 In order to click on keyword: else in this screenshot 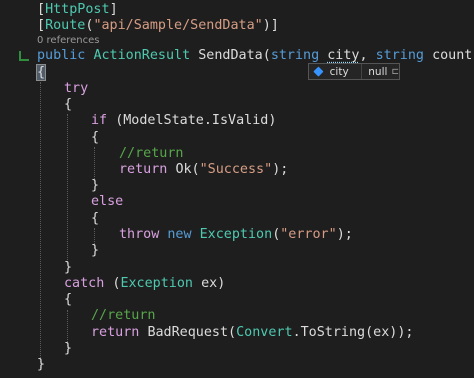, I will do `click(107, 201)`.